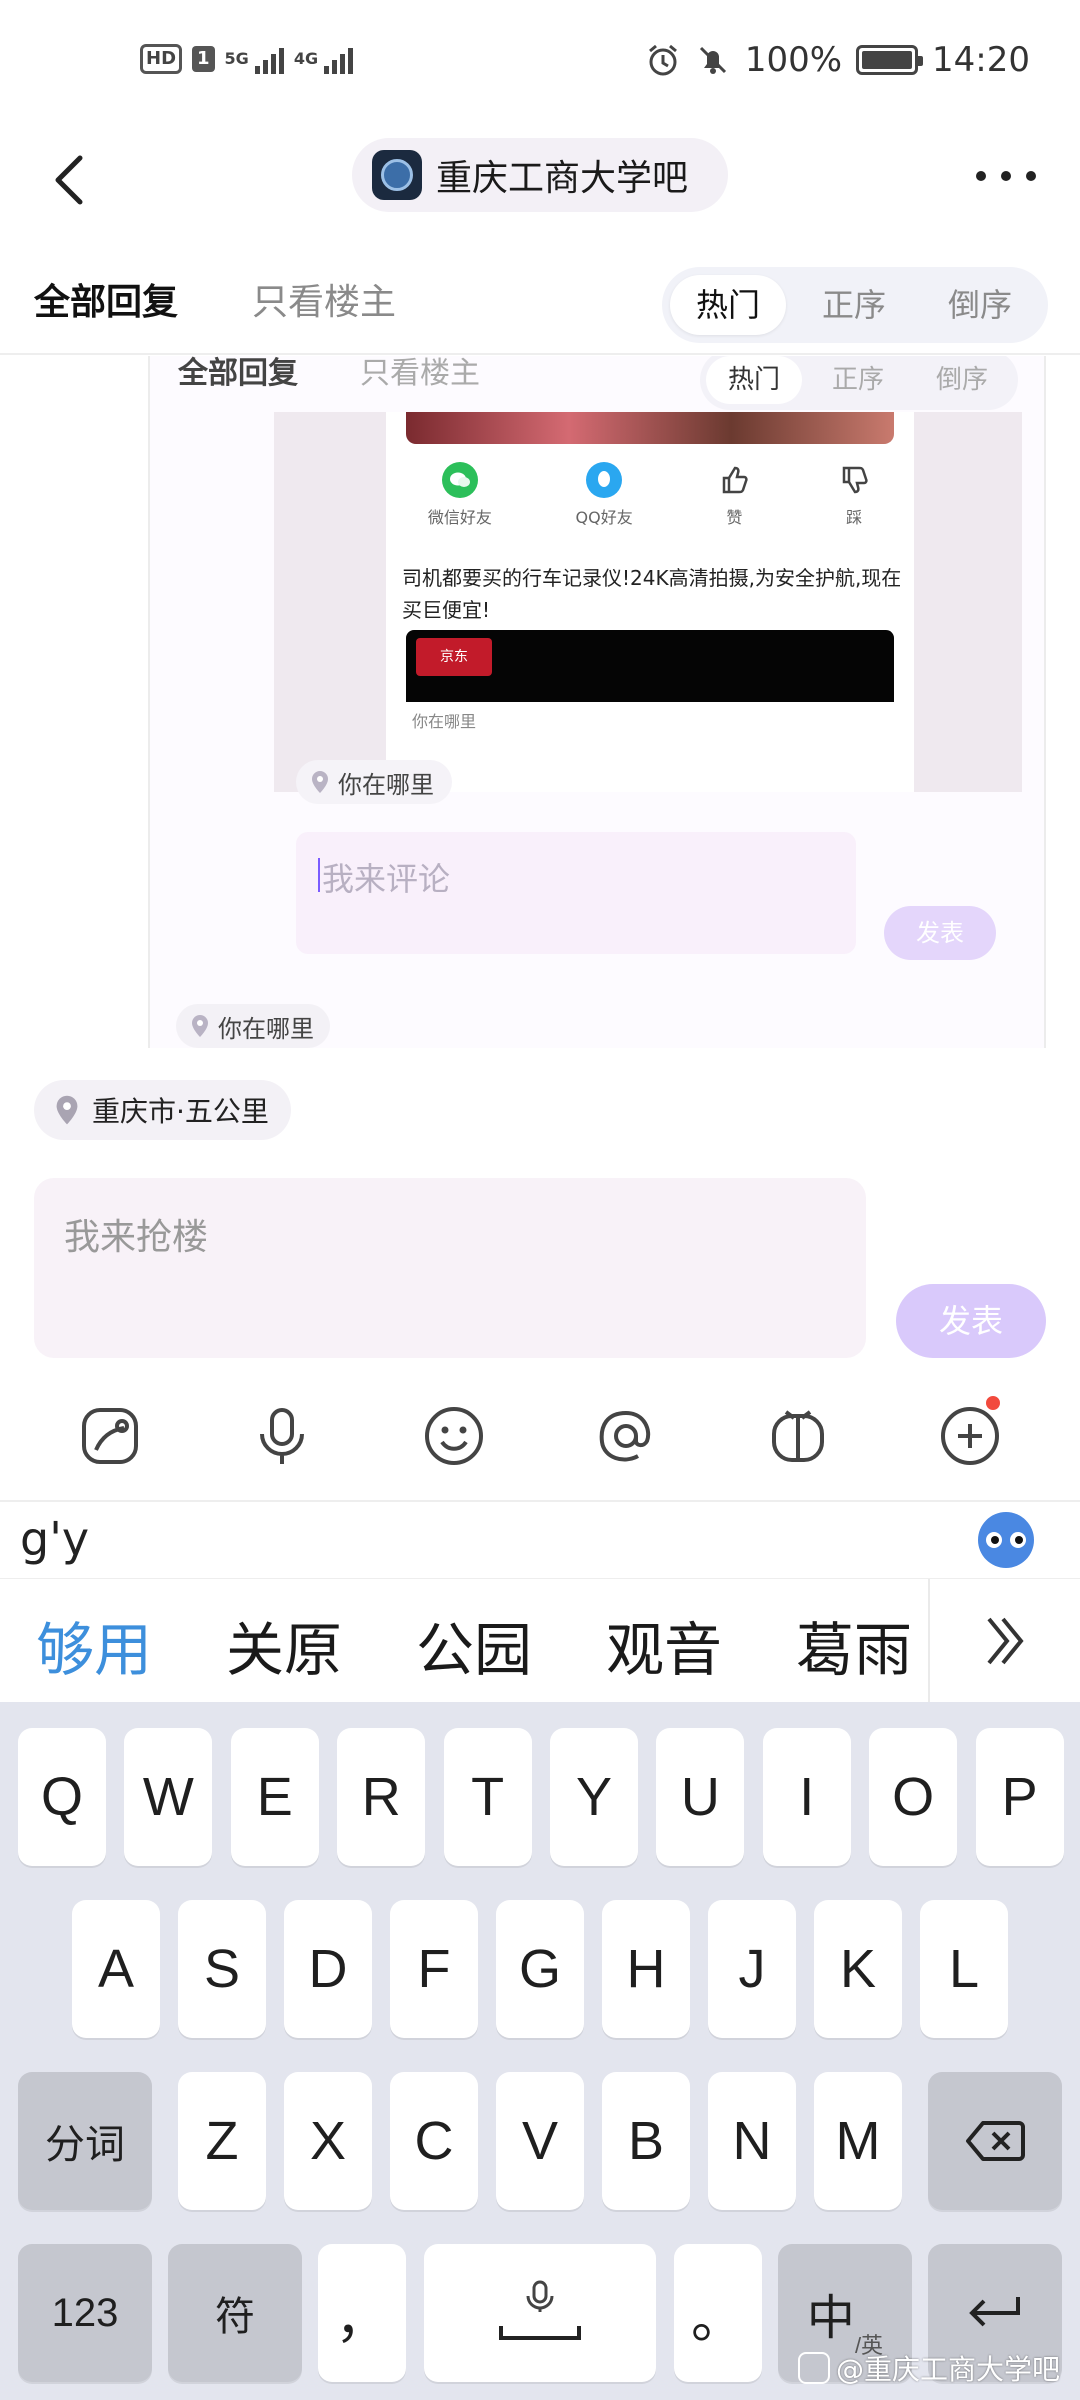 The height and width of the screenshot is (2400, 1080). What do you see at coordinates (1019, 1797) in the screenshot?
I see `key-p: P` at bounding box center [1019, 1797].